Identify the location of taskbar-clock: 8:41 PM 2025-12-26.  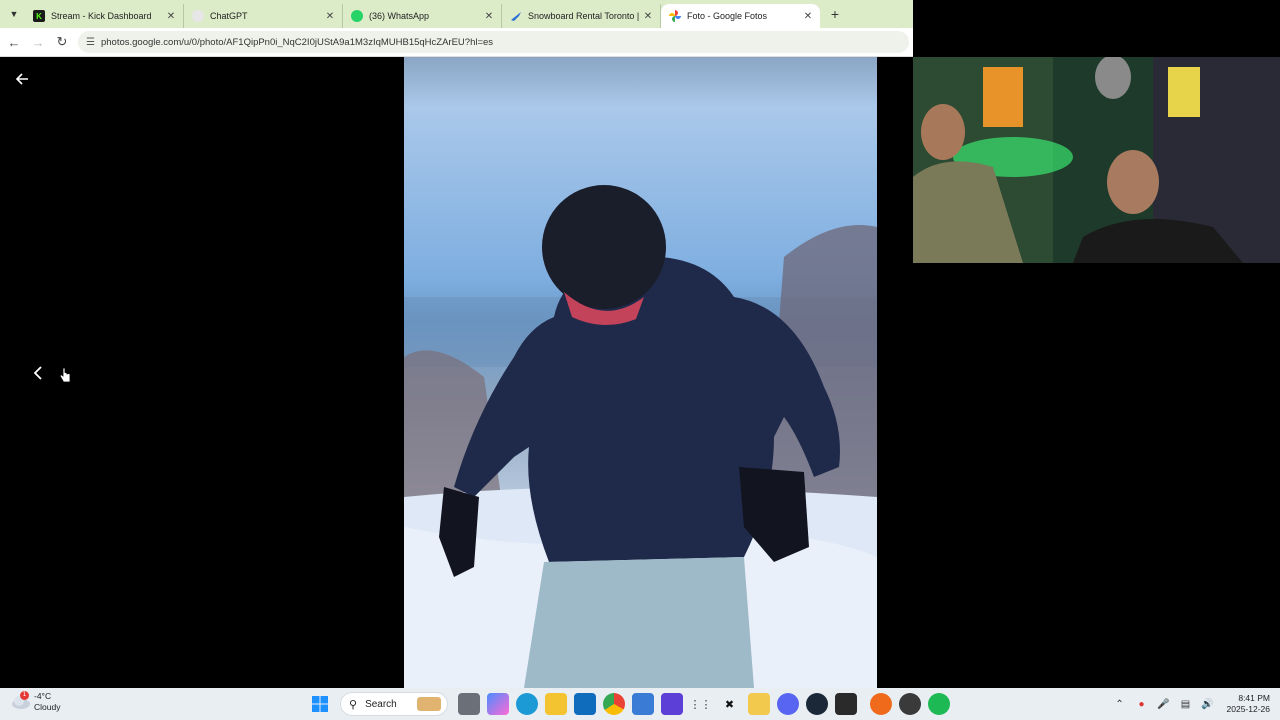
(1248, 704).